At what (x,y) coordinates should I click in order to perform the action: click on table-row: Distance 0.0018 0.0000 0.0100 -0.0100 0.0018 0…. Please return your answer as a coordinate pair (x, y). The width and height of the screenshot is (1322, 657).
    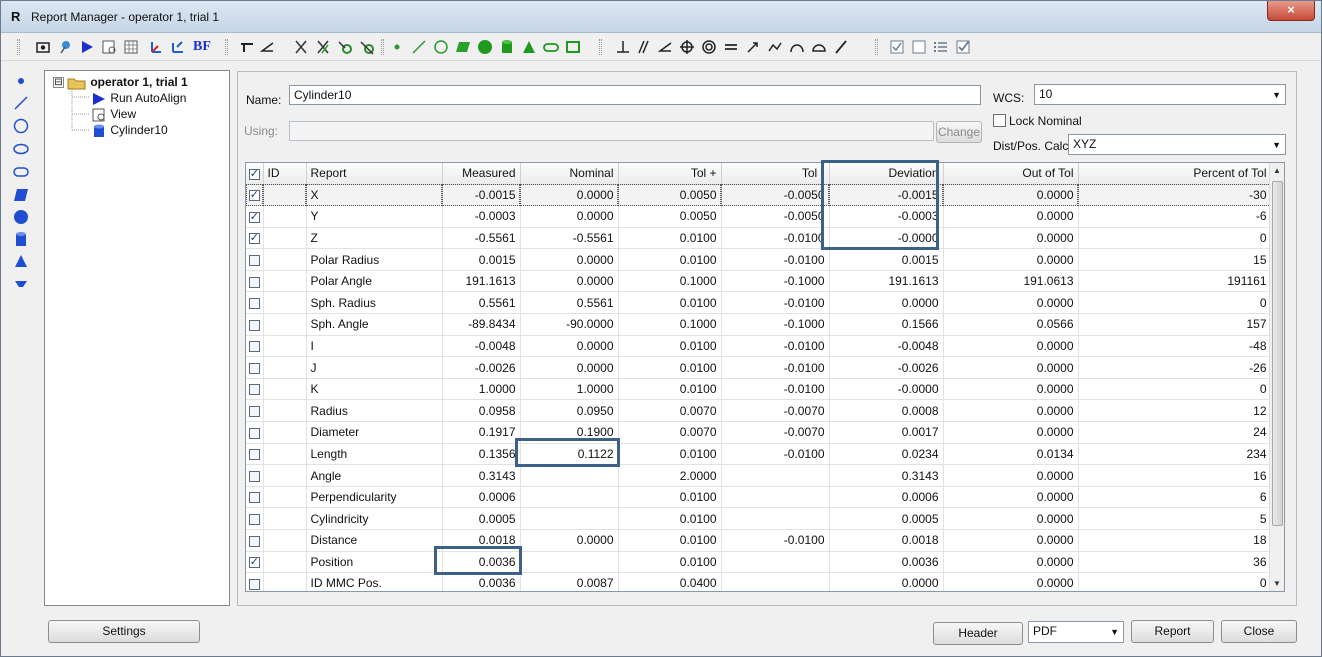
    Looking at the image, I should click on (759, 540).